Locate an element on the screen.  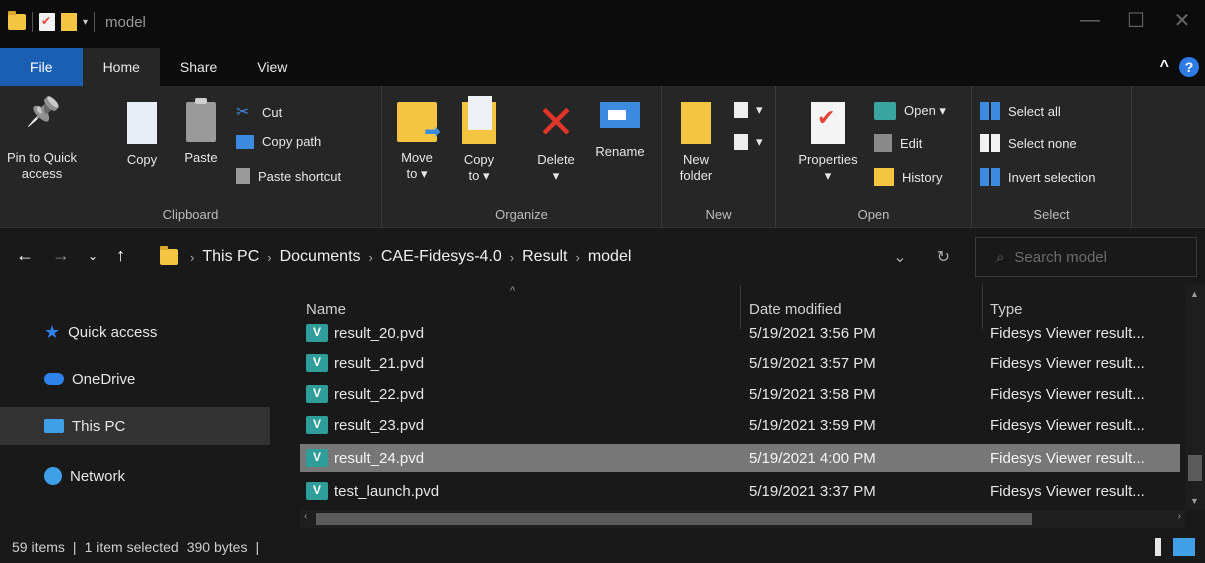
rename-label: Rename is located at coordinates (620, 151).